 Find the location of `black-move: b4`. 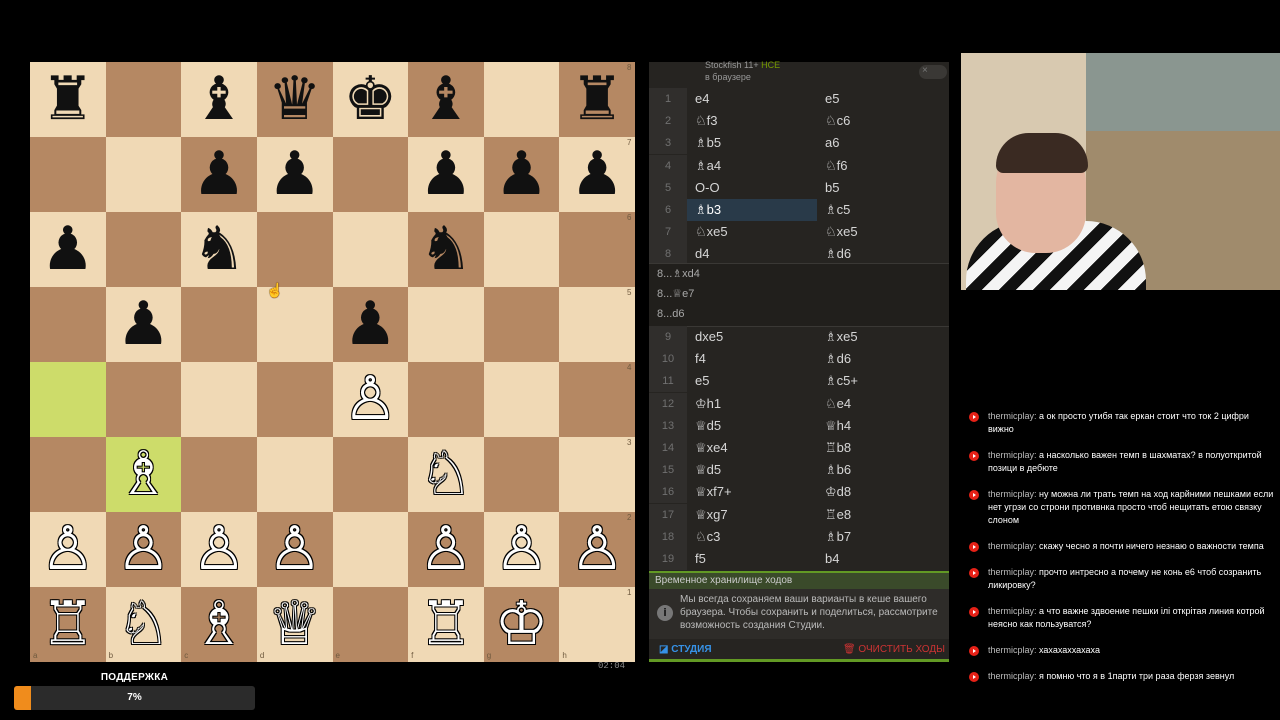

black-move: b4 is located at coordinates (882, 559).